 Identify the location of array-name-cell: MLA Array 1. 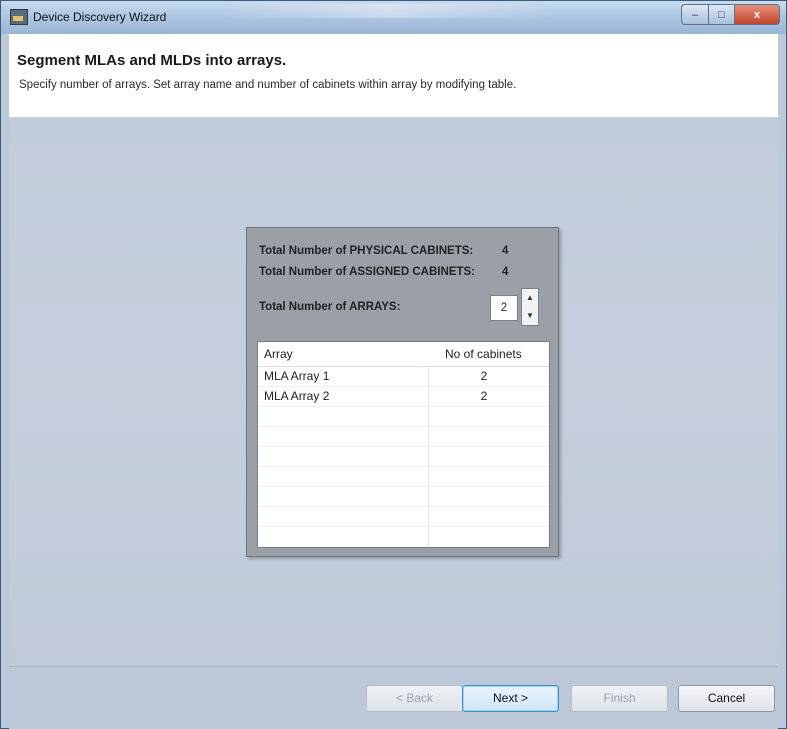
(296, 376).